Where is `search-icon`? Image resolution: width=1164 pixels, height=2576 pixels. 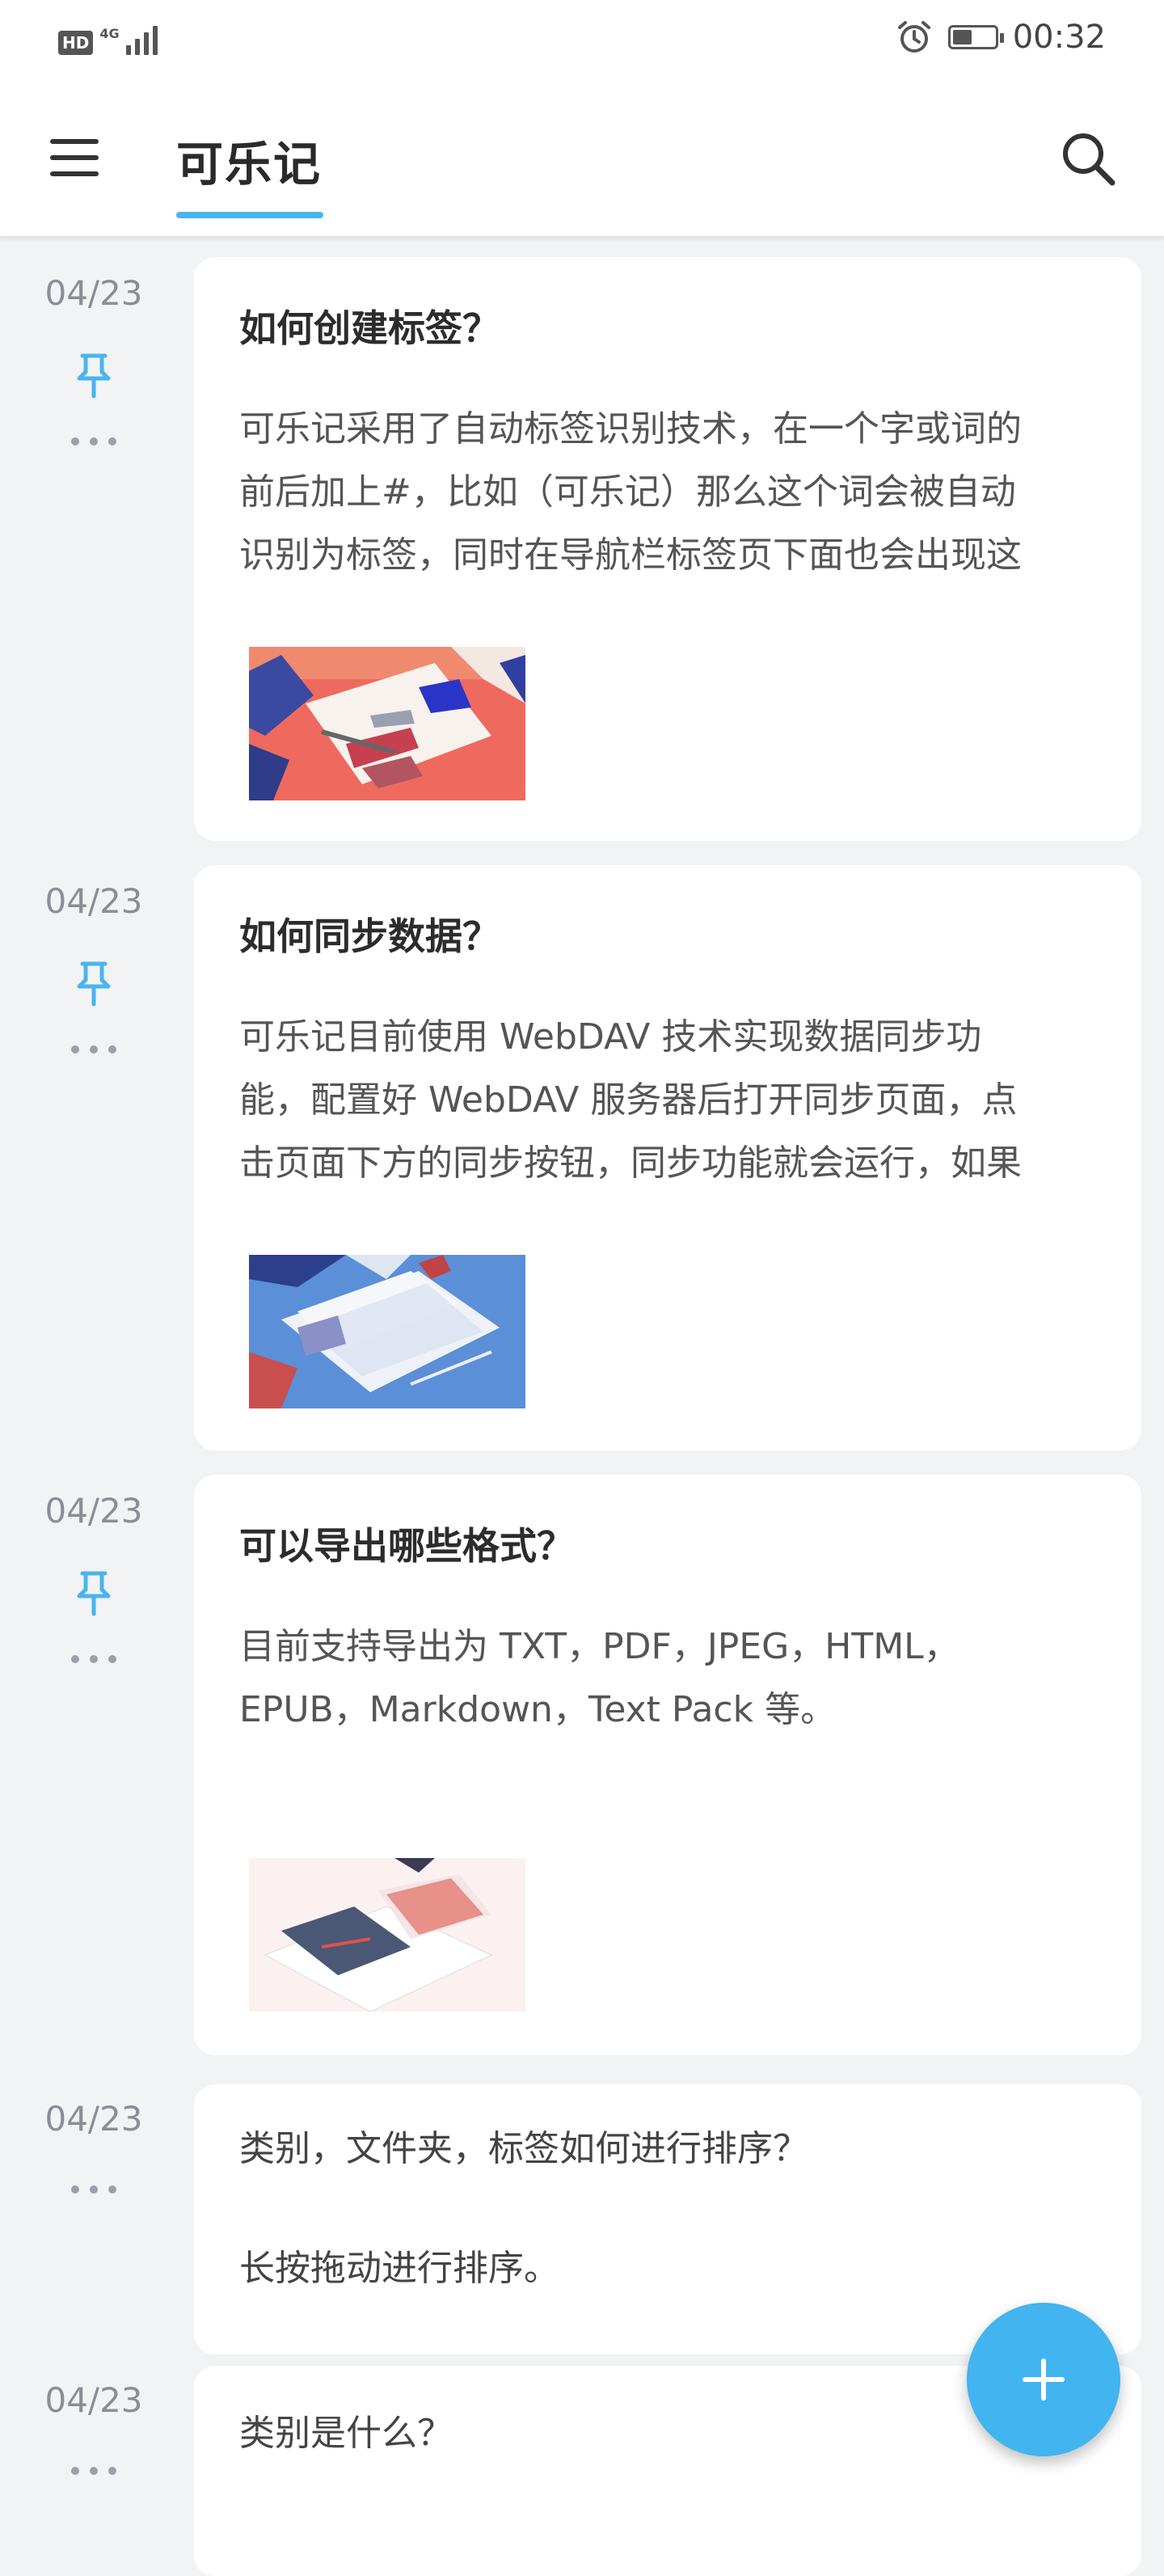
search-icon is located at coordinates (1088, 158).